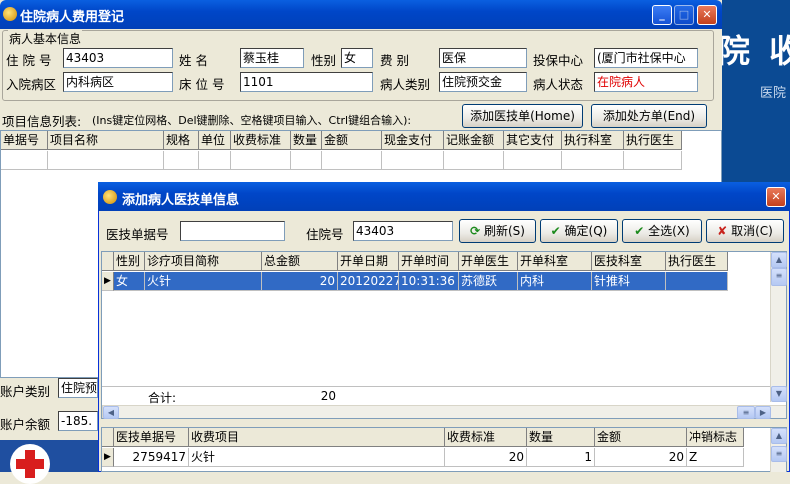  I want to click on insurance-center-field: (厦门市社保中心, so click(646, 58).